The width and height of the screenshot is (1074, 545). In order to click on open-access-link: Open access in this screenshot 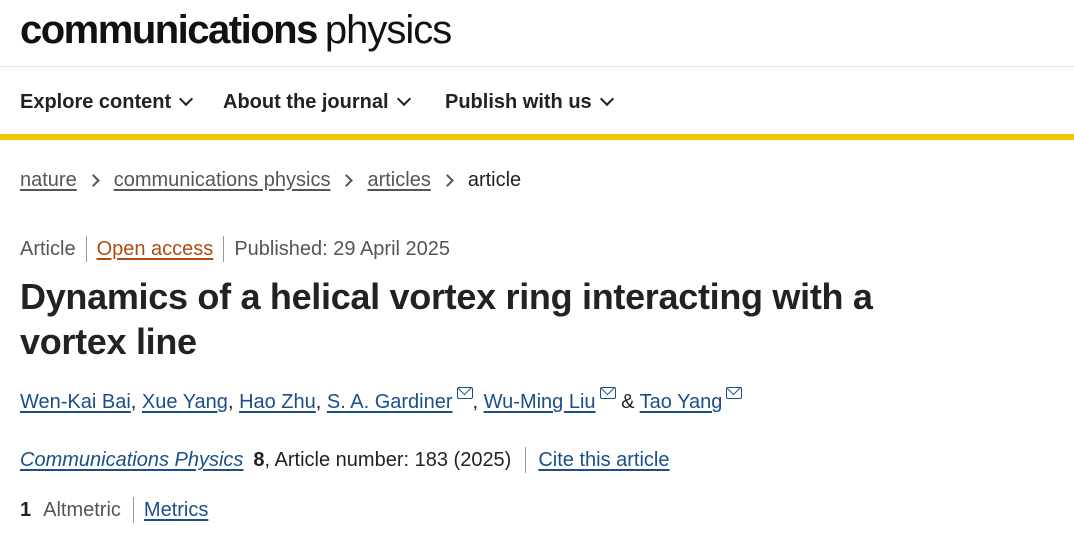, I will do `click(155, 249)`.